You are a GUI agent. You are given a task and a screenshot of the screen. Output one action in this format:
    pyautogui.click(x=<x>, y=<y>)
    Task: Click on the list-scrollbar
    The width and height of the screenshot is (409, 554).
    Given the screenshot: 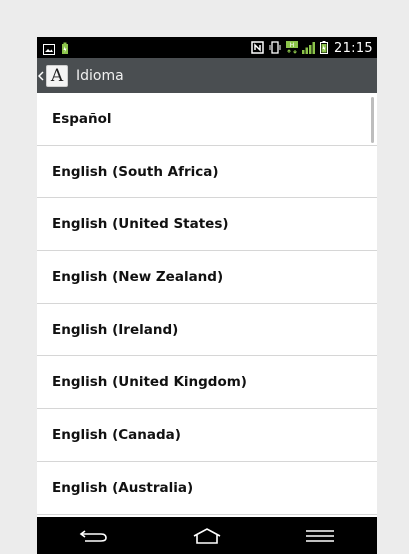 What is the action you would take?
    pyautogui.click(x=372, y=120)
    